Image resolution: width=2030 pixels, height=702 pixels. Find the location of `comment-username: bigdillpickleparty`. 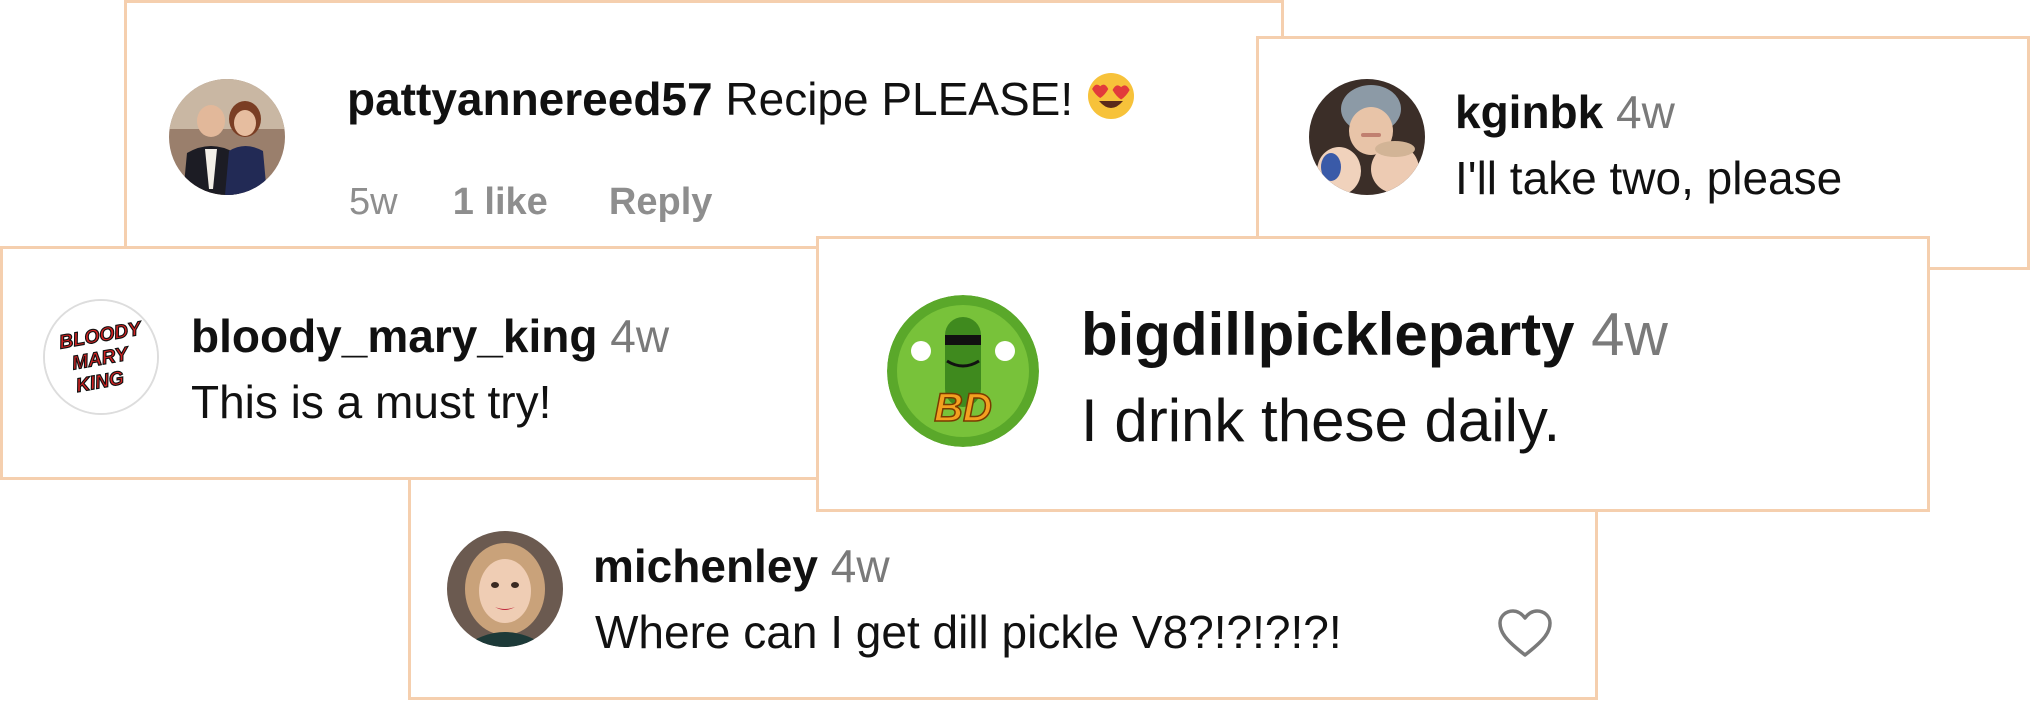

comment-username: bigdillpickleparty is located at coordinates (1327, 334).